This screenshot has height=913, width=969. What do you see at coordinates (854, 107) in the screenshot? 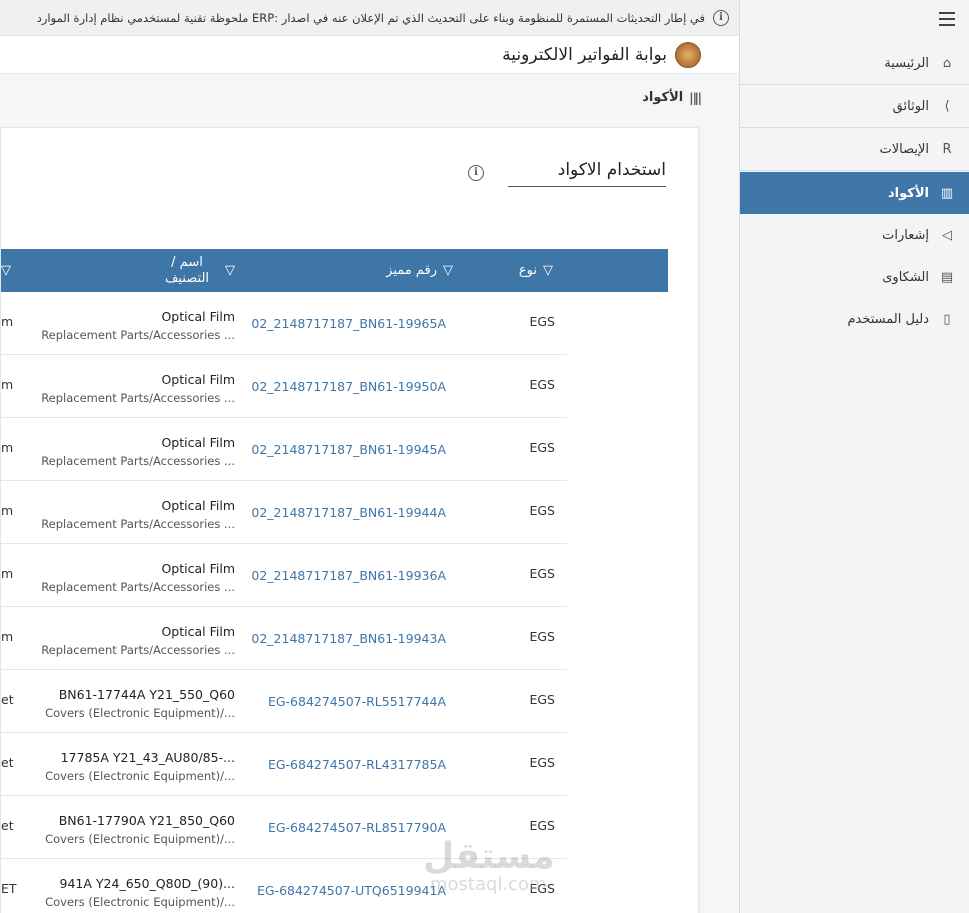
I see `sidebar-item-1: ⟨ الوثائق` at bounding box center [854, 107].